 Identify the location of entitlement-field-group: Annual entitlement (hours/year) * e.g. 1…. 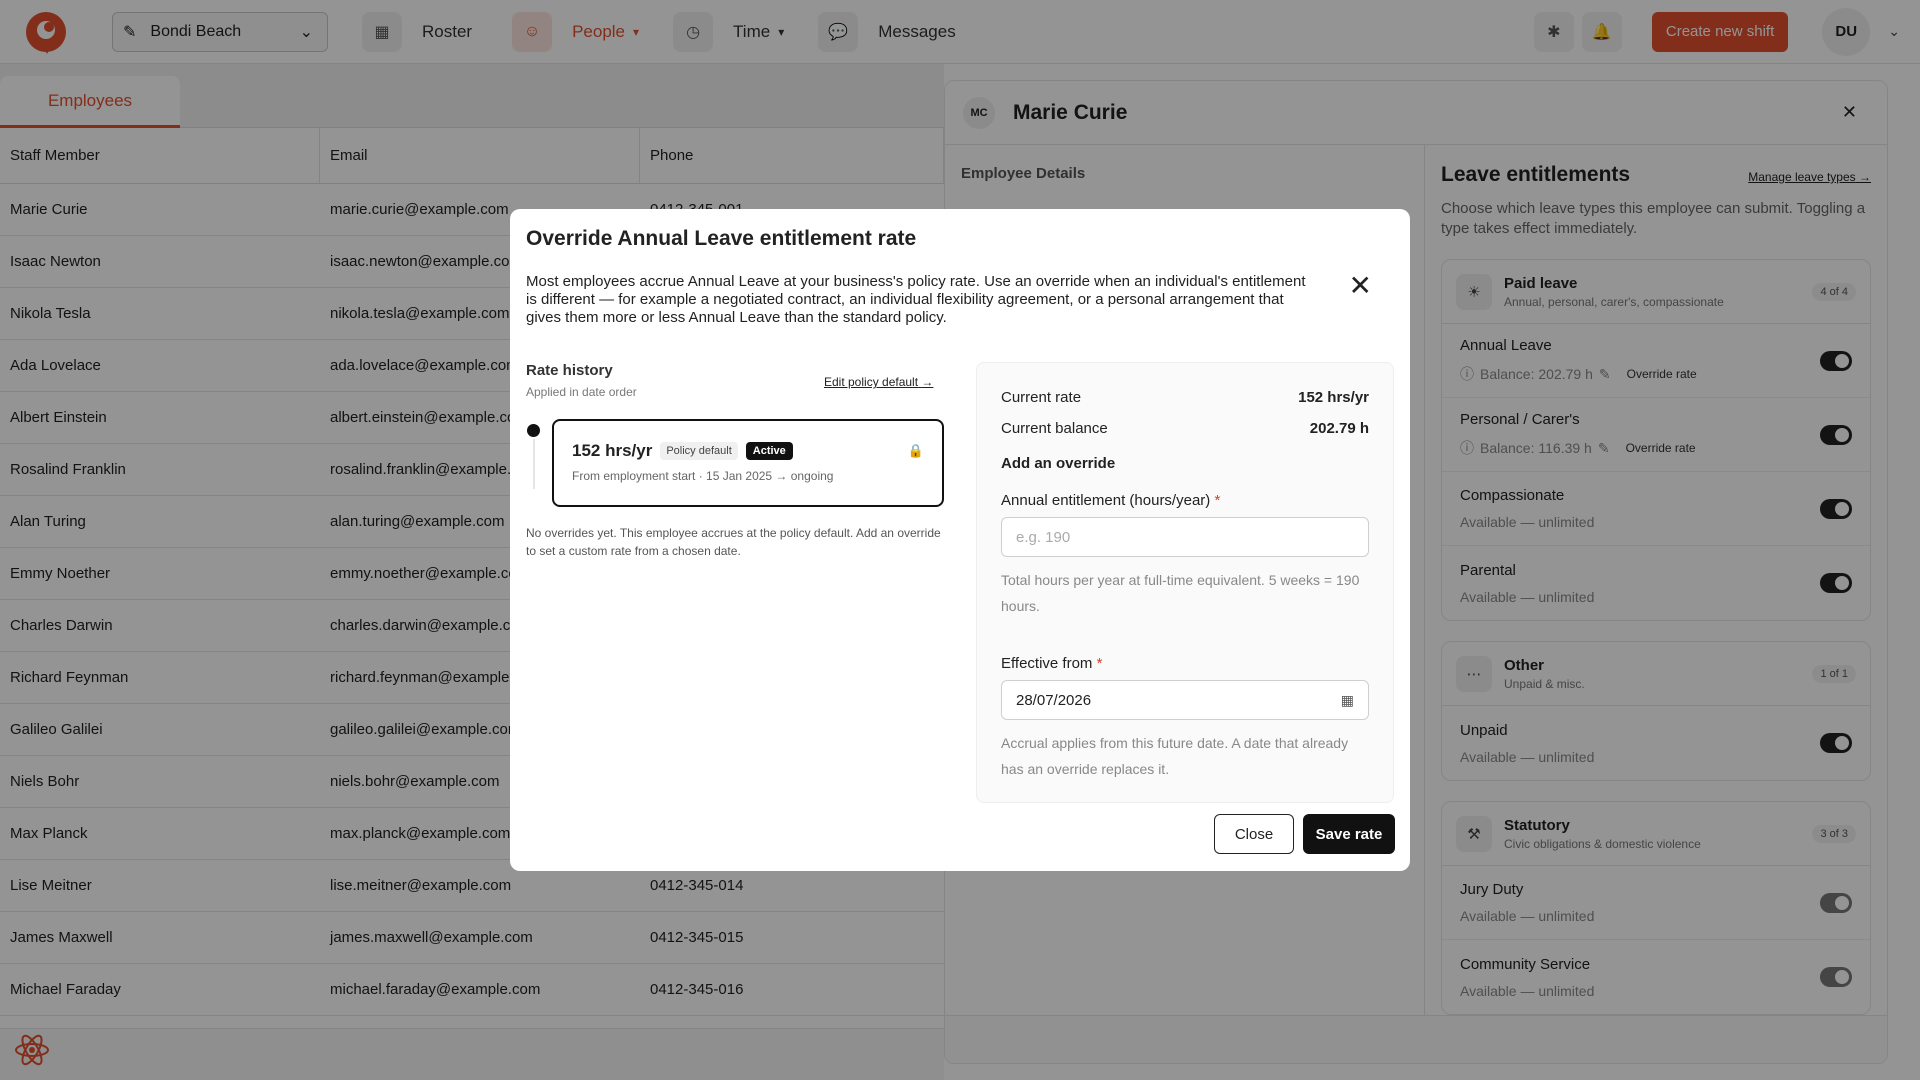
(1185, 555).